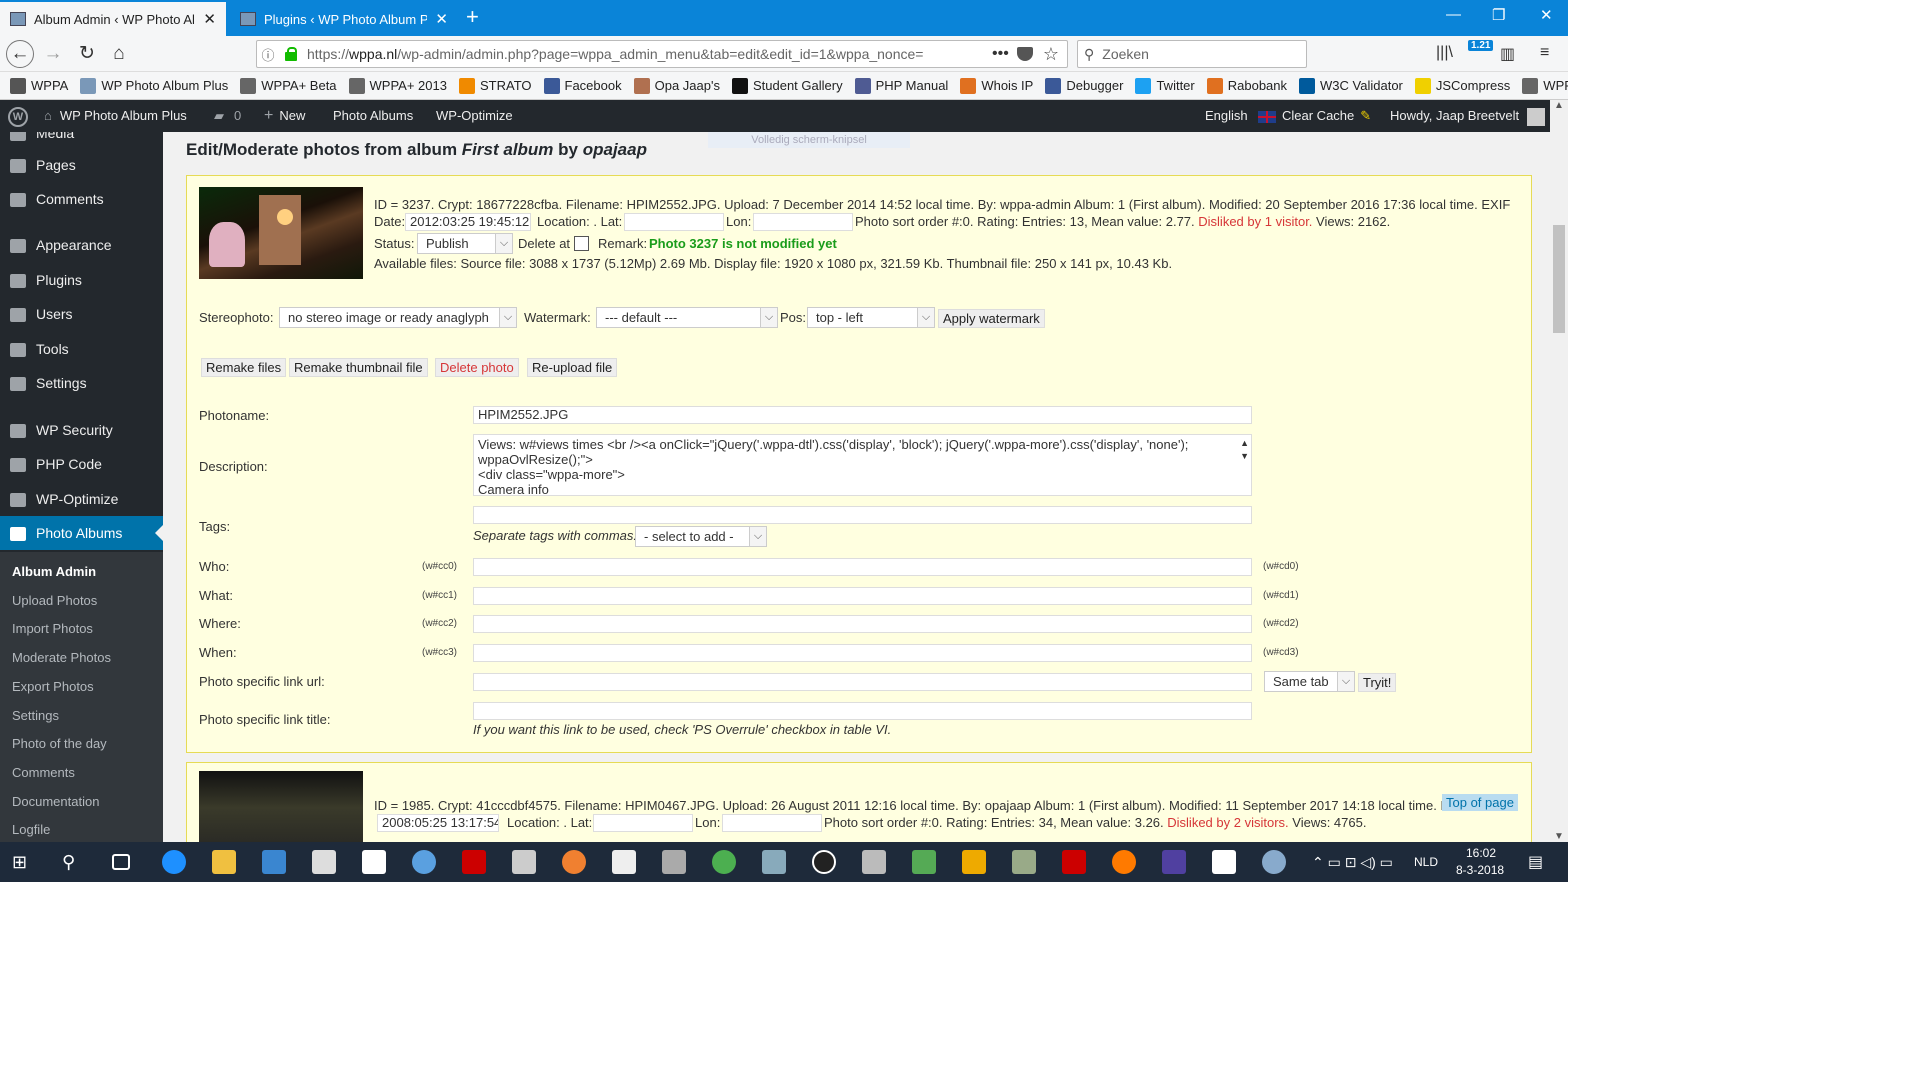  Describe the element at coordinates (20, 54) in the screenshot. I see `back-icon: ←` at that location.